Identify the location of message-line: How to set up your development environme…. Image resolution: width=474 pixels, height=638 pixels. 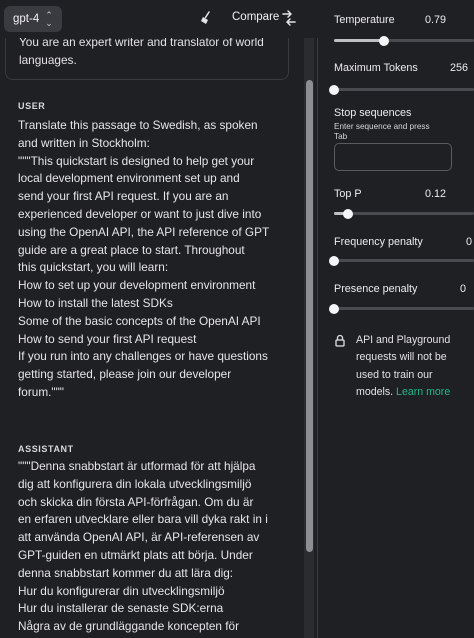
(137, 285).